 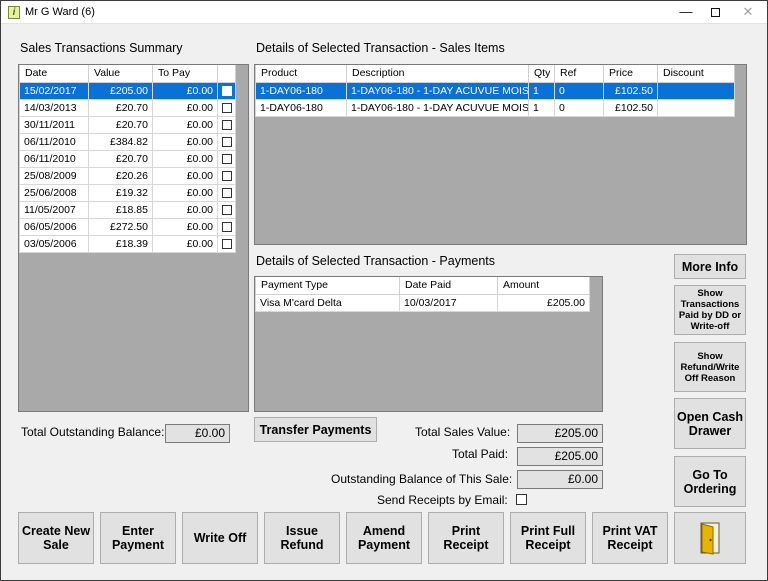 I want to click on column-header-date: Date, so click(x=54, y=74).